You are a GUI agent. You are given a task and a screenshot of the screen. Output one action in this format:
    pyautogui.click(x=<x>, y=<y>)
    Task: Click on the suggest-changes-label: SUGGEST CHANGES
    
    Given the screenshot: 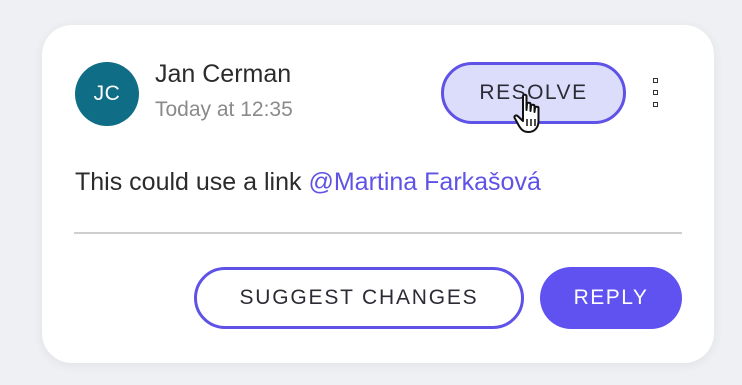 What is the action you would take?
    pyautogui.click(x=359, y=297)
    